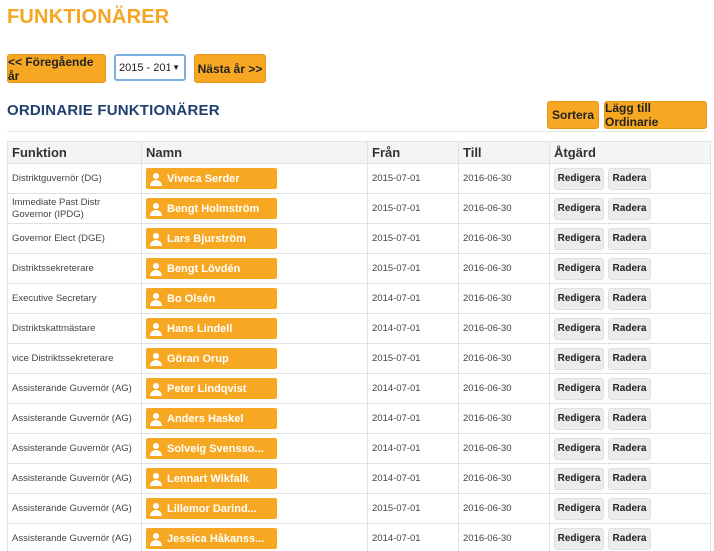  What do you see at coordinates (254, 152) in the screenshot?
I see `column-header-namn: Namn` at bounding box center [254, 152].